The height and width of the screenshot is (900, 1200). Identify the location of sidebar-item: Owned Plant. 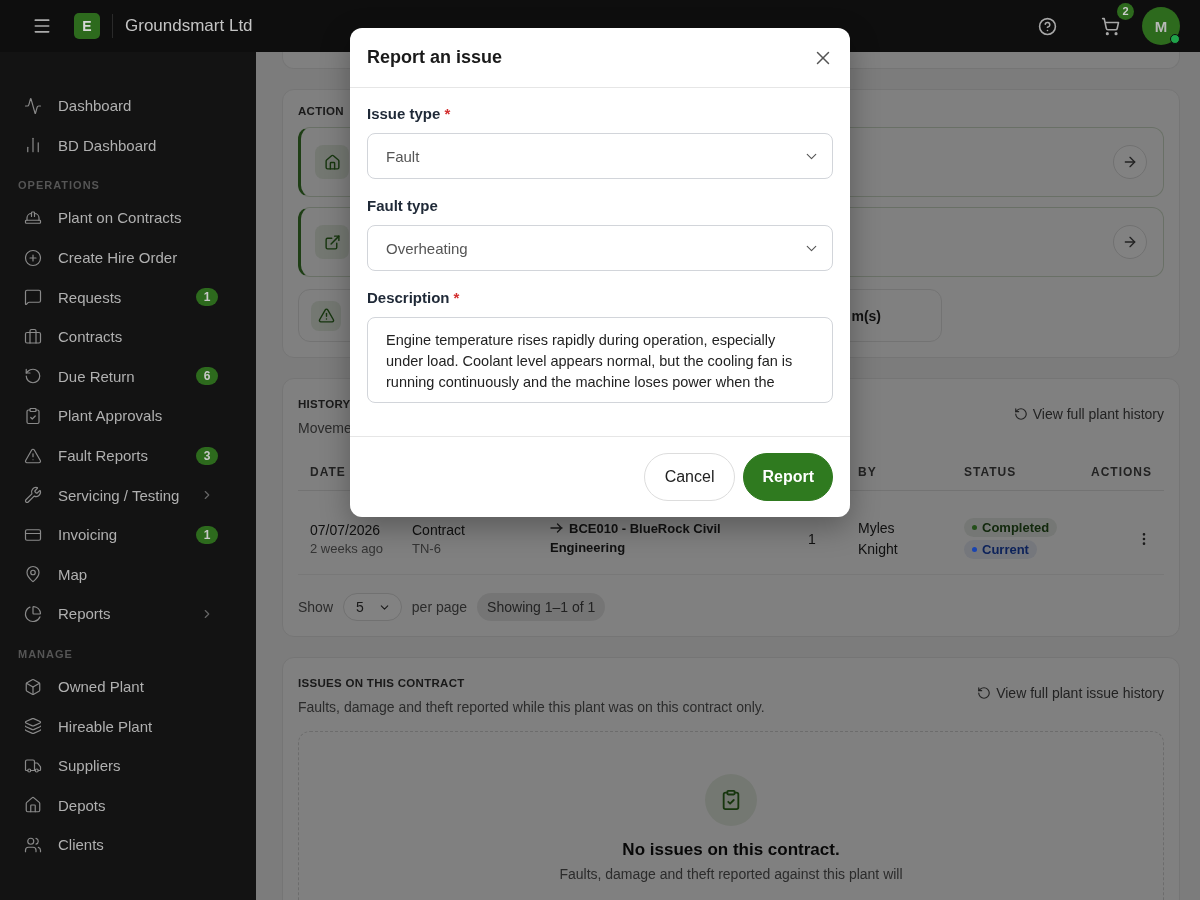
(118, 686).